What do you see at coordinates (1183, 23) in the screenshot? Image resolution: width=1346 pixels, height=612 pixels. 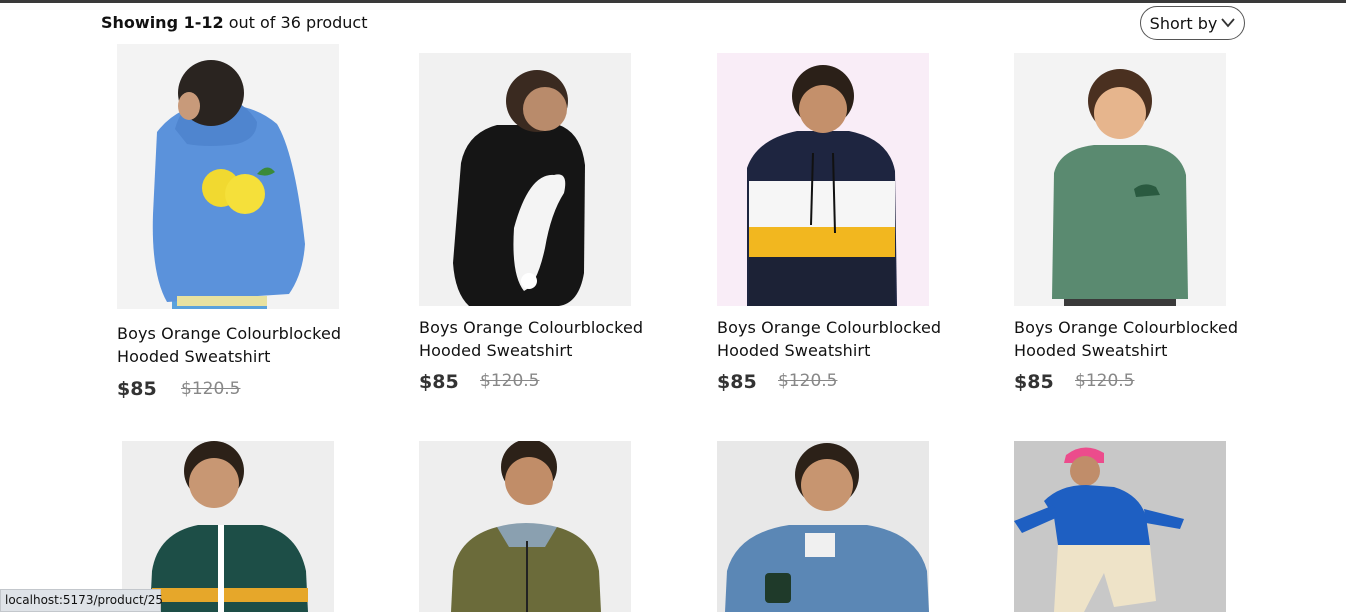 I see `sort-by-label: Short by` at bounding box center [1183, 23].